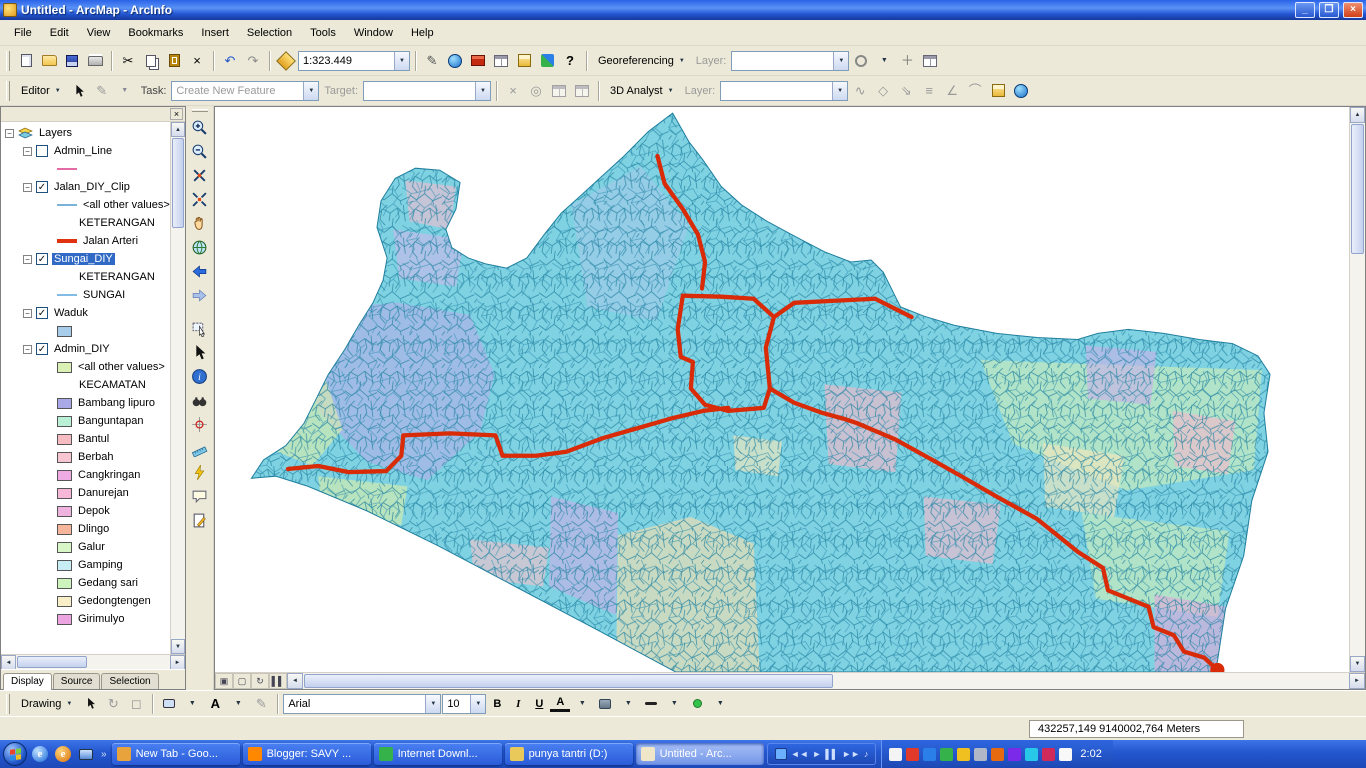 The image size is (1366, 768). I want to click on menu-edit: Edit, so click(59, 33).